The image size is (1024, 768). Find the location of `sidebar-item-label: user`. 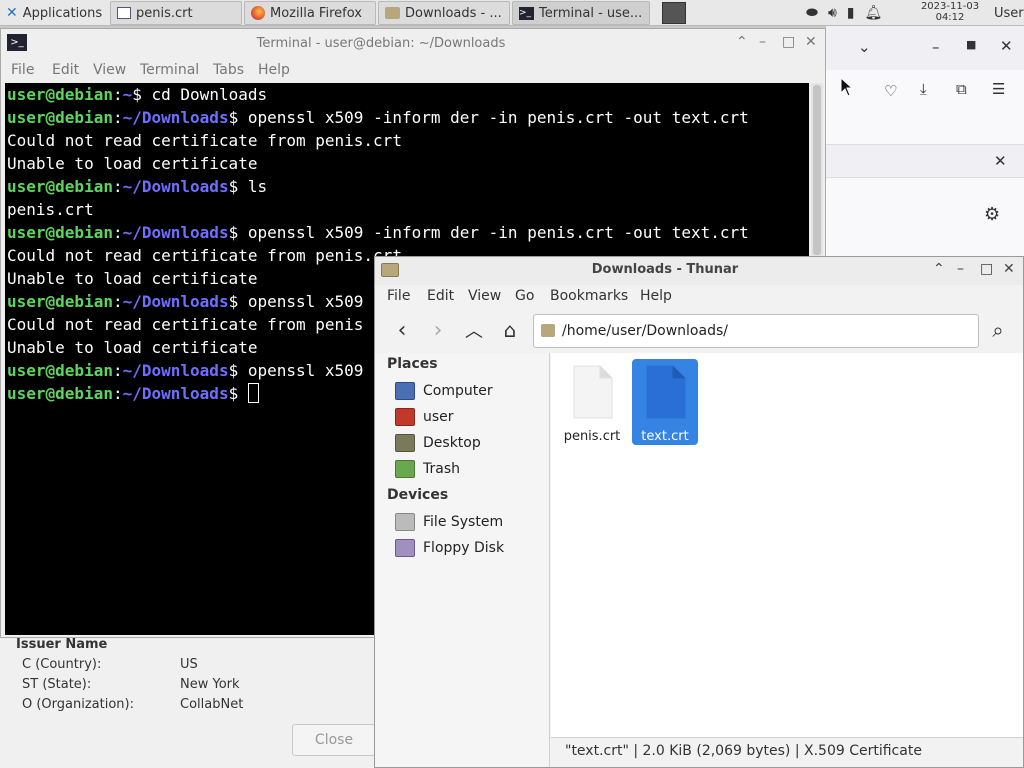

sidebar-item-label: user is located at coordinates (438, 417).